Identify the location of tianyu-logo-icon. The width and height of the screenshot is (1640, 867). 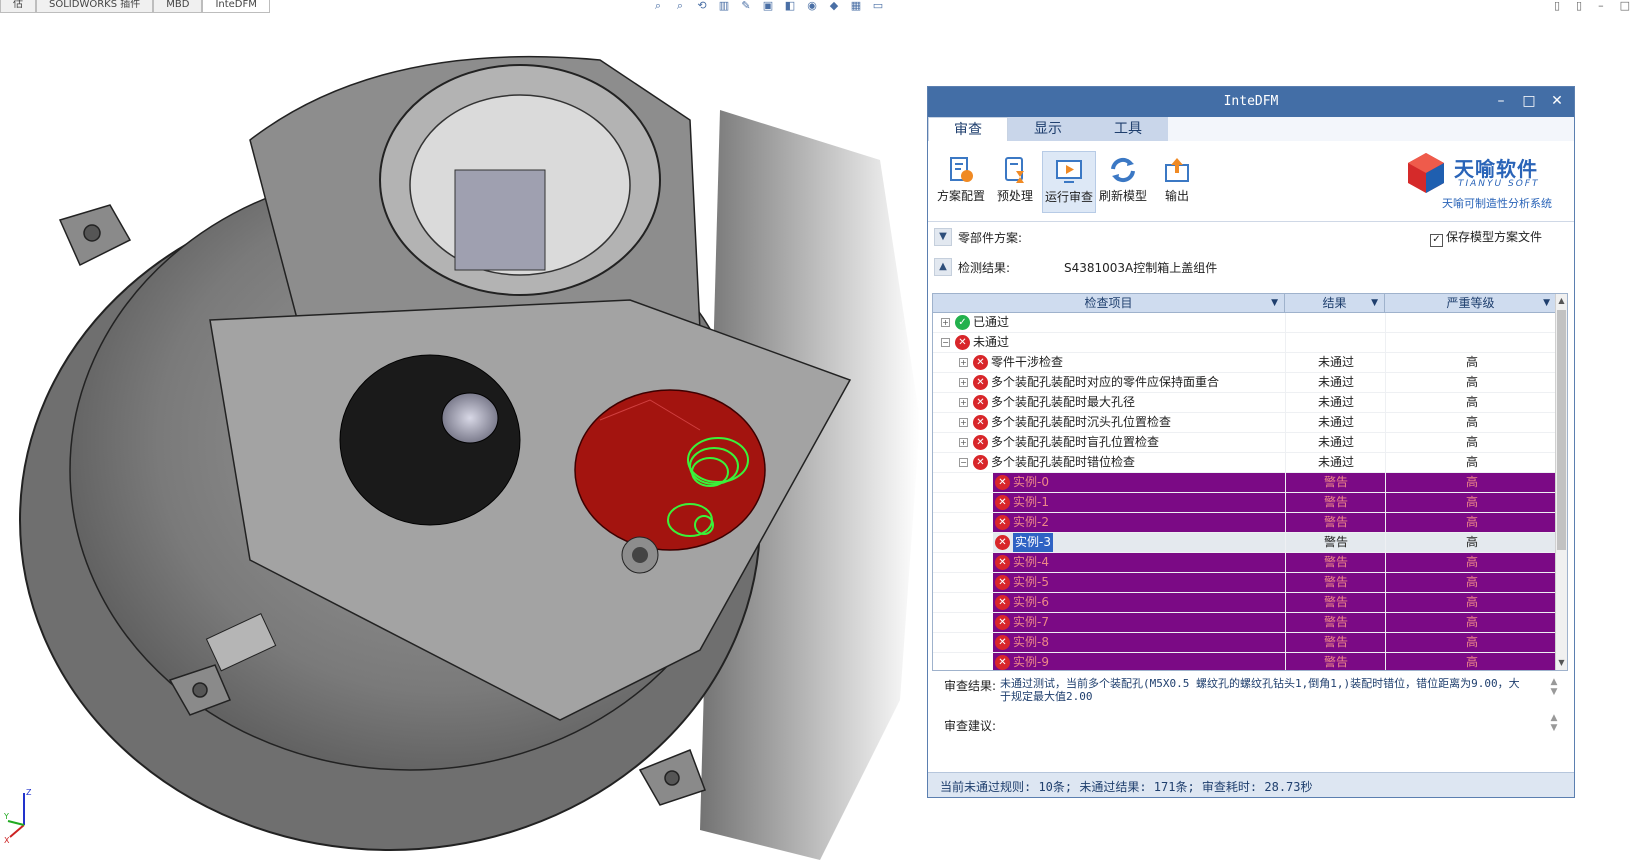
(1426, 173).